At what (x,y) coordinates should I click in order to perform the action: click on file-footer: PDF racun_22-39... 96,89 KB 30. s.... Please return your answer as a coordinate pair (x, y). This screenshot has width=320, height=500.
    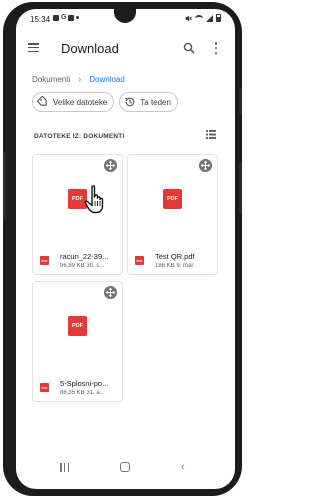
    Looking at the image, I should click on (77, 260).